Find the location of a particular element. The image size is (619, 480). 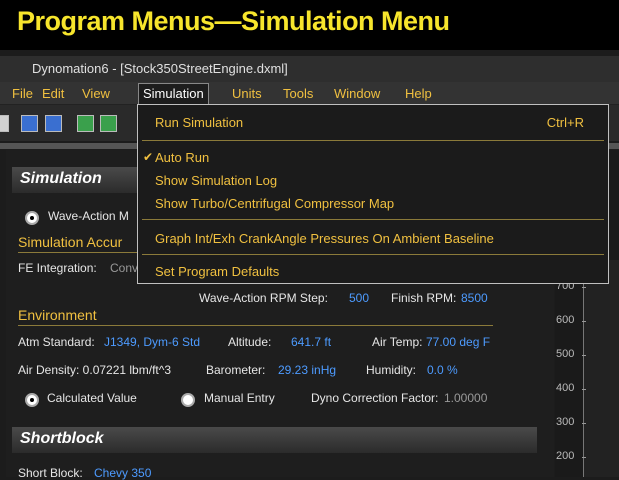

banner: Program Menus—Simulation Menu is located at coordinates (309, 25).